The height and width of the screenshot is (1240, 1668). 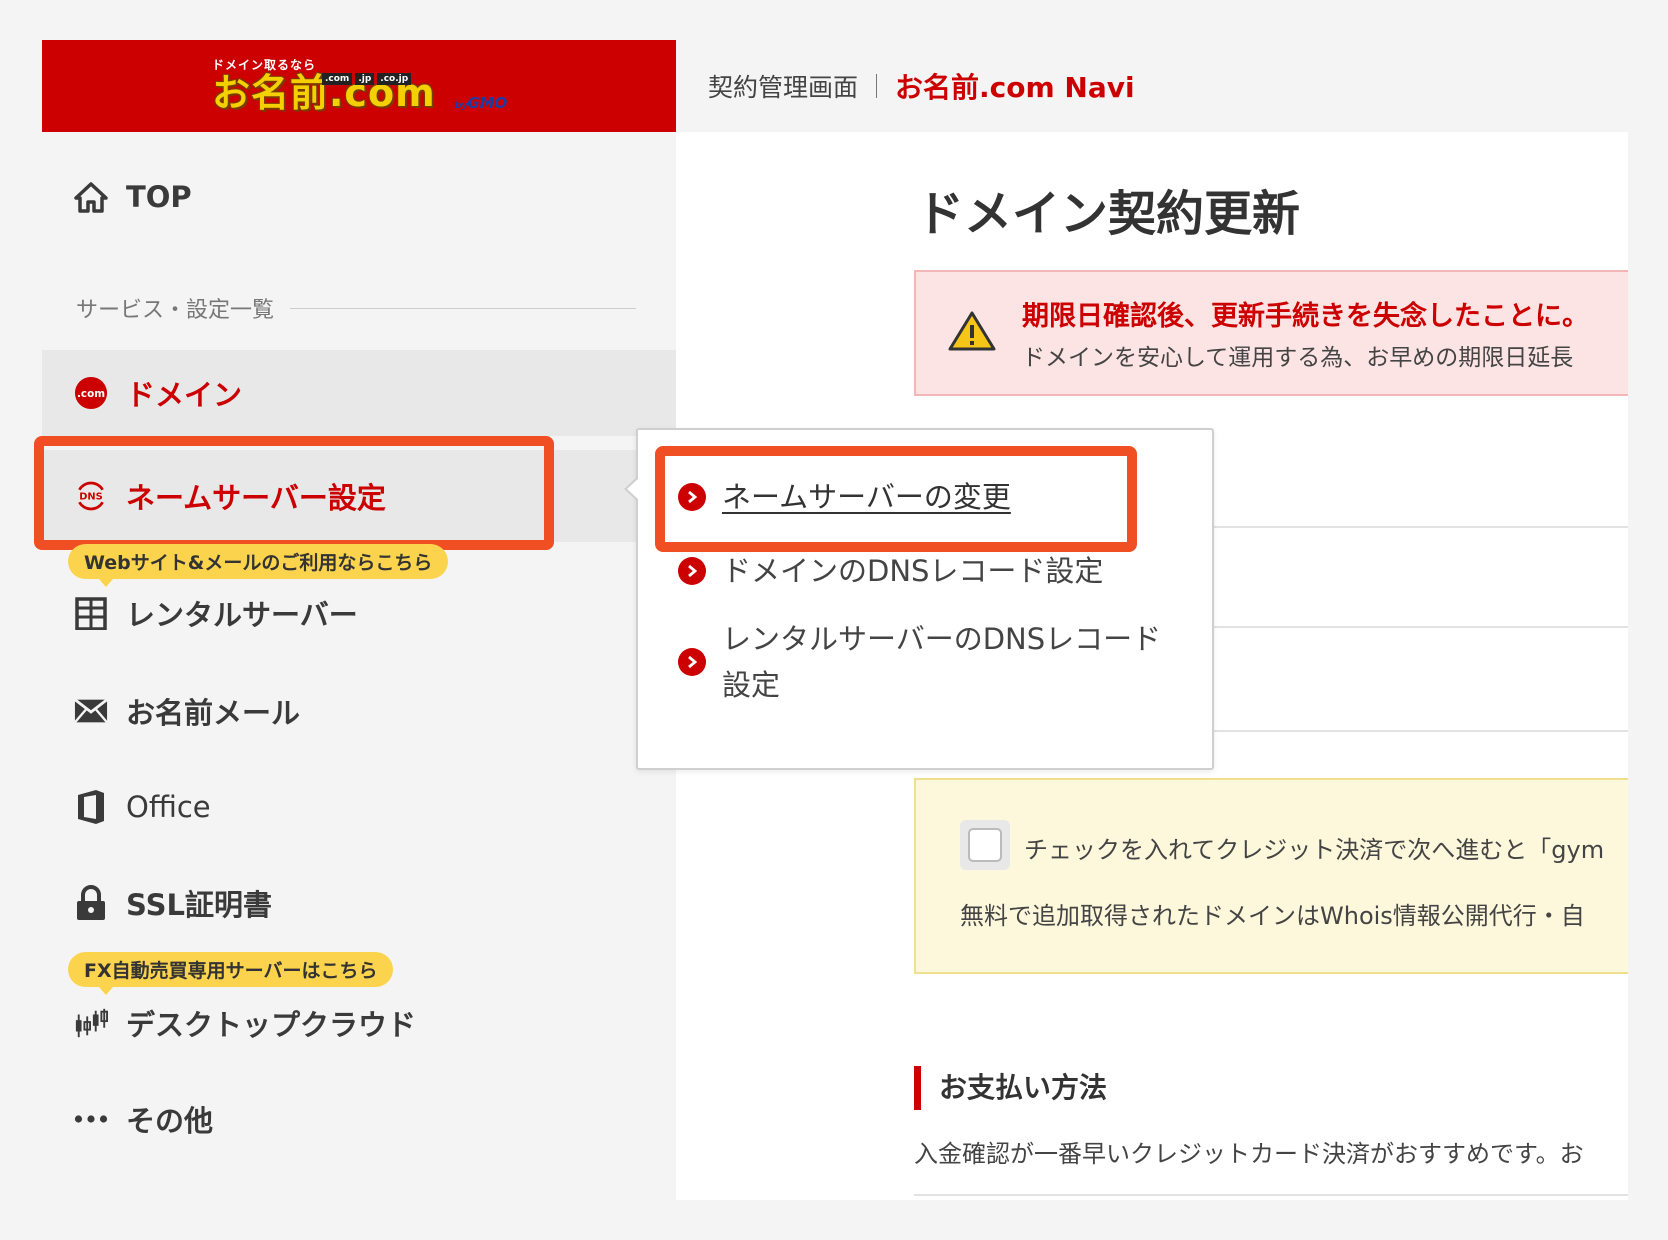 I want to click on submenu-item-label-line: レンタルサーバーのDNSレコード, so click(x=942, y=639).